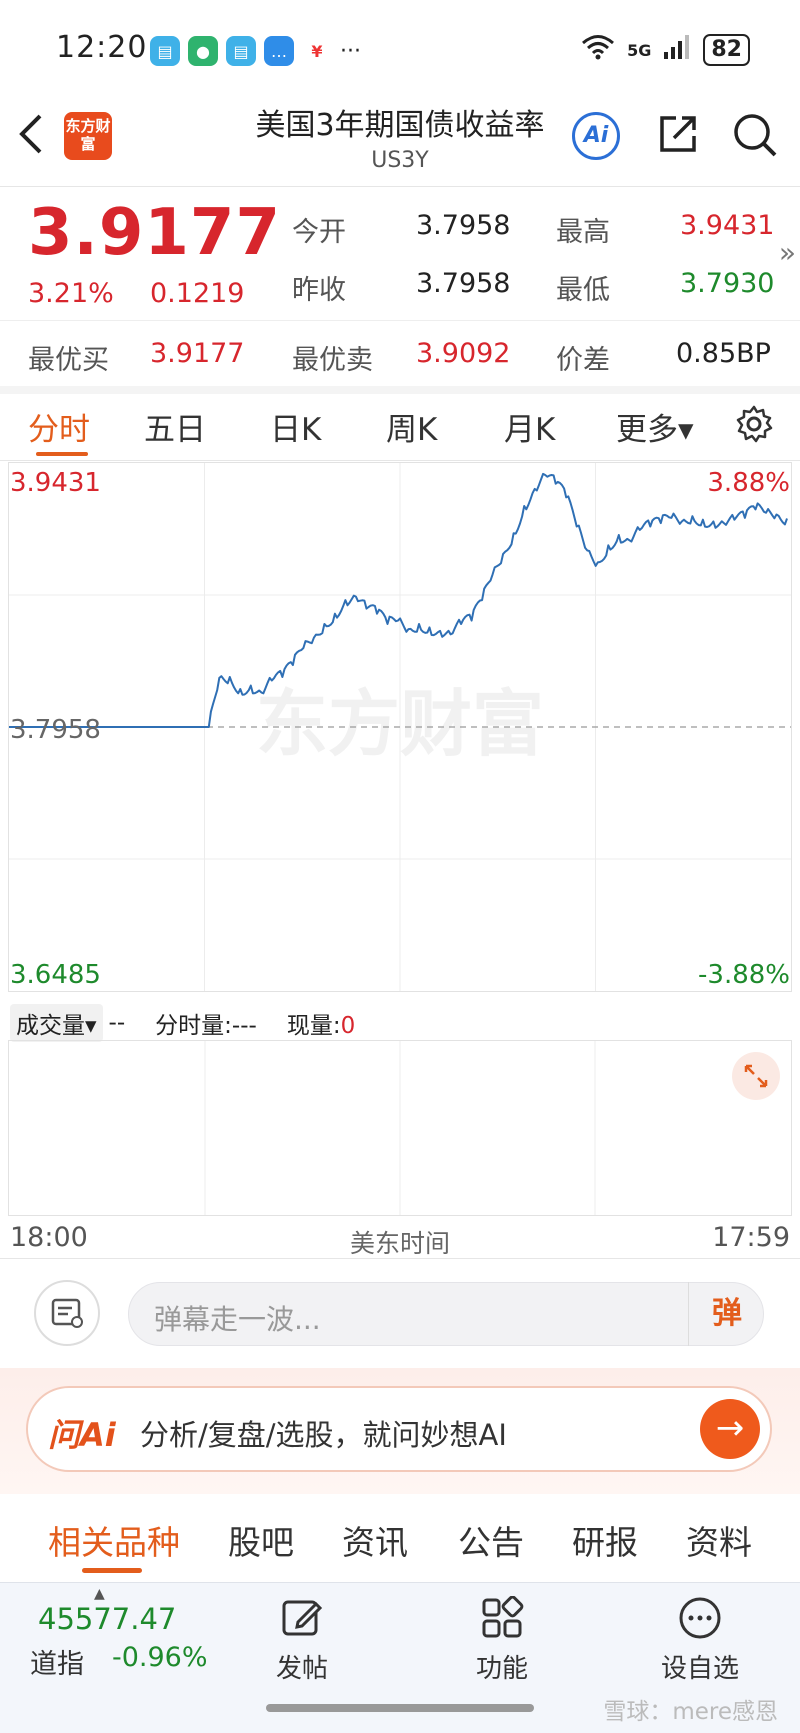  What do you see at coordinates (261, 1540) in the screenshot?
I see `tab-guba: 股吧` at bounding box center [261, 1540].